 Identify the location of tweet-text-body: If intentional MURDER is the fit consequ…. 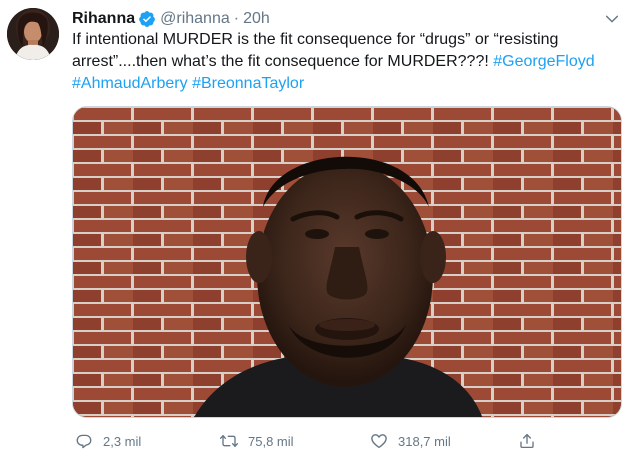
(315, 50).